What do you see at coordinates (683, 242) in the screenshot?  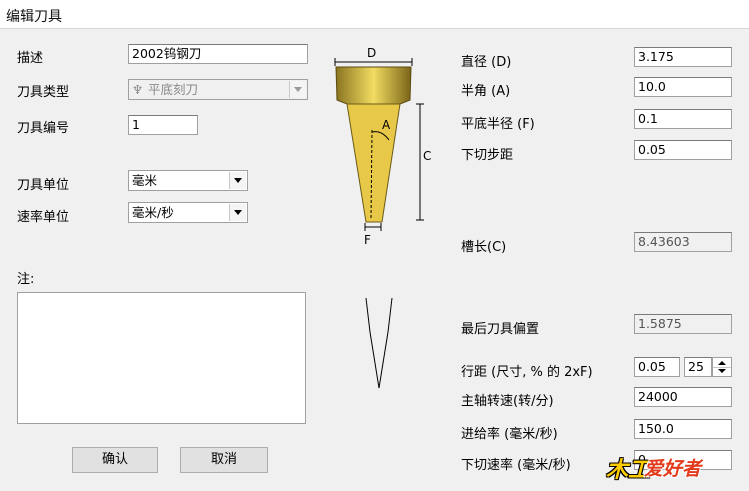 I see `flute-length-field: 8.43603` at bounding box center [683, 242].